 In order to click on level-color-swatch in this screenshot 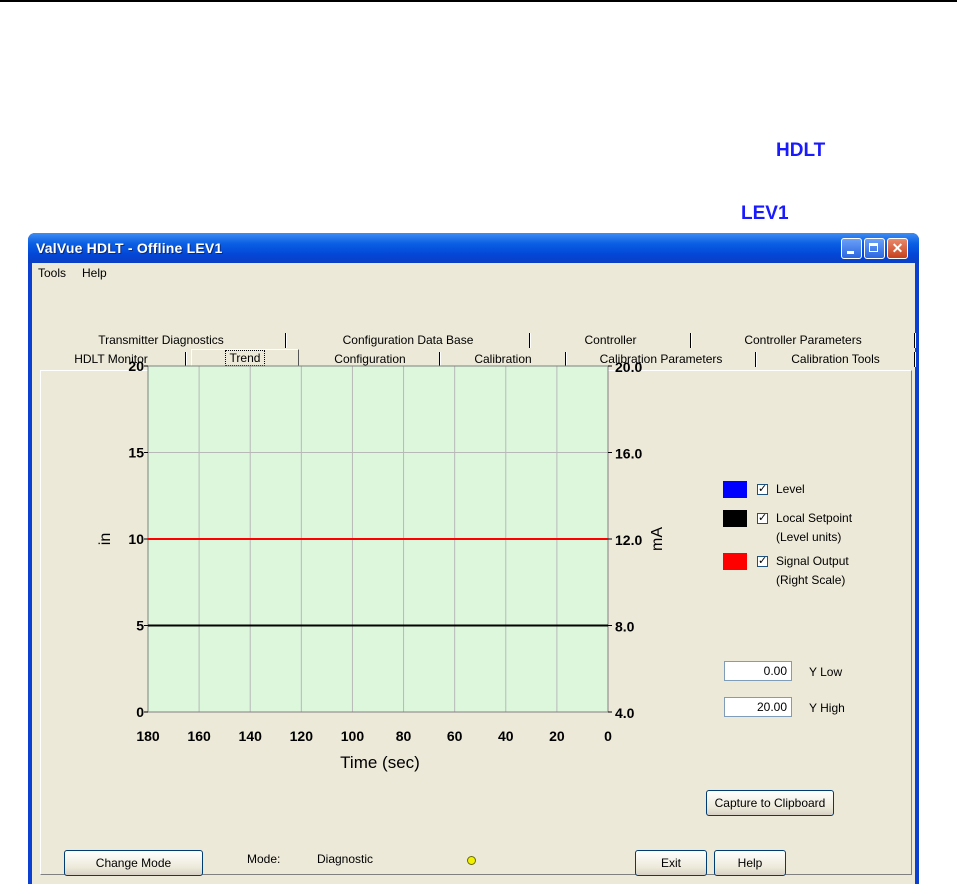, I will do `click(735, 489)`.